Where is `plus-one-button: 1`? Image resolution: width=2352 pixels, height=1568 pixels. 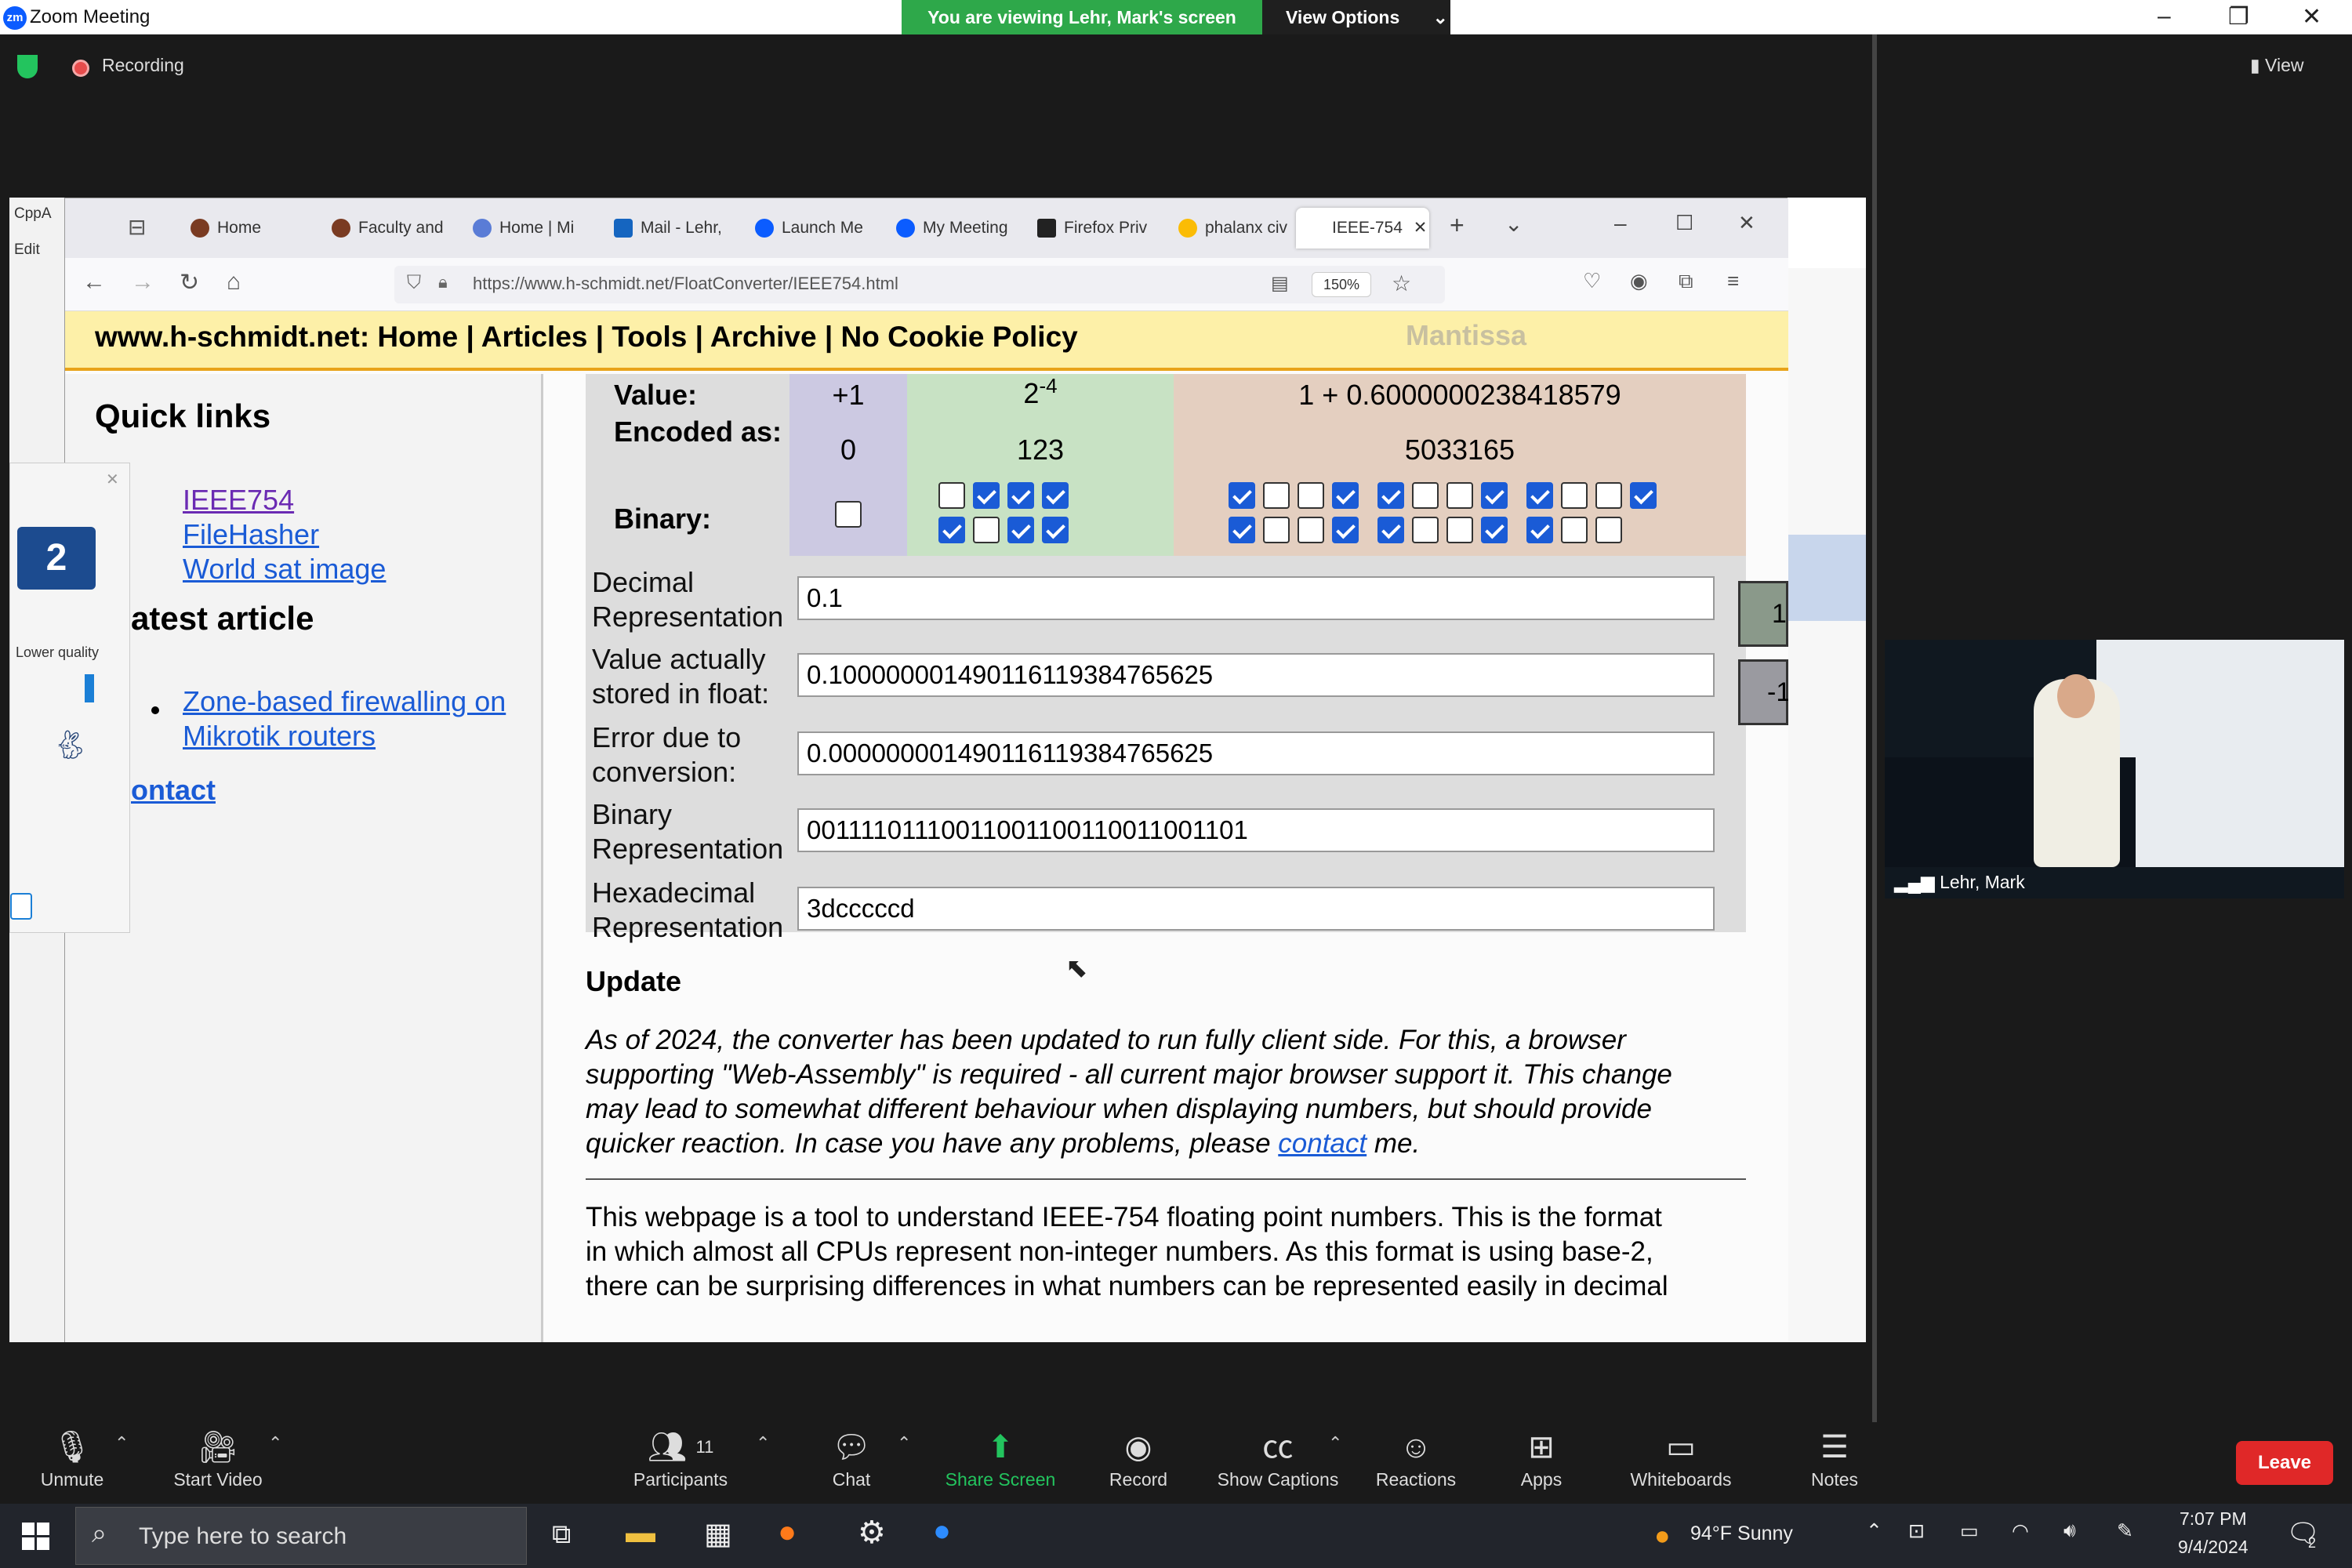 plus-one-button: 1 is located at coordinates (1763, 614).